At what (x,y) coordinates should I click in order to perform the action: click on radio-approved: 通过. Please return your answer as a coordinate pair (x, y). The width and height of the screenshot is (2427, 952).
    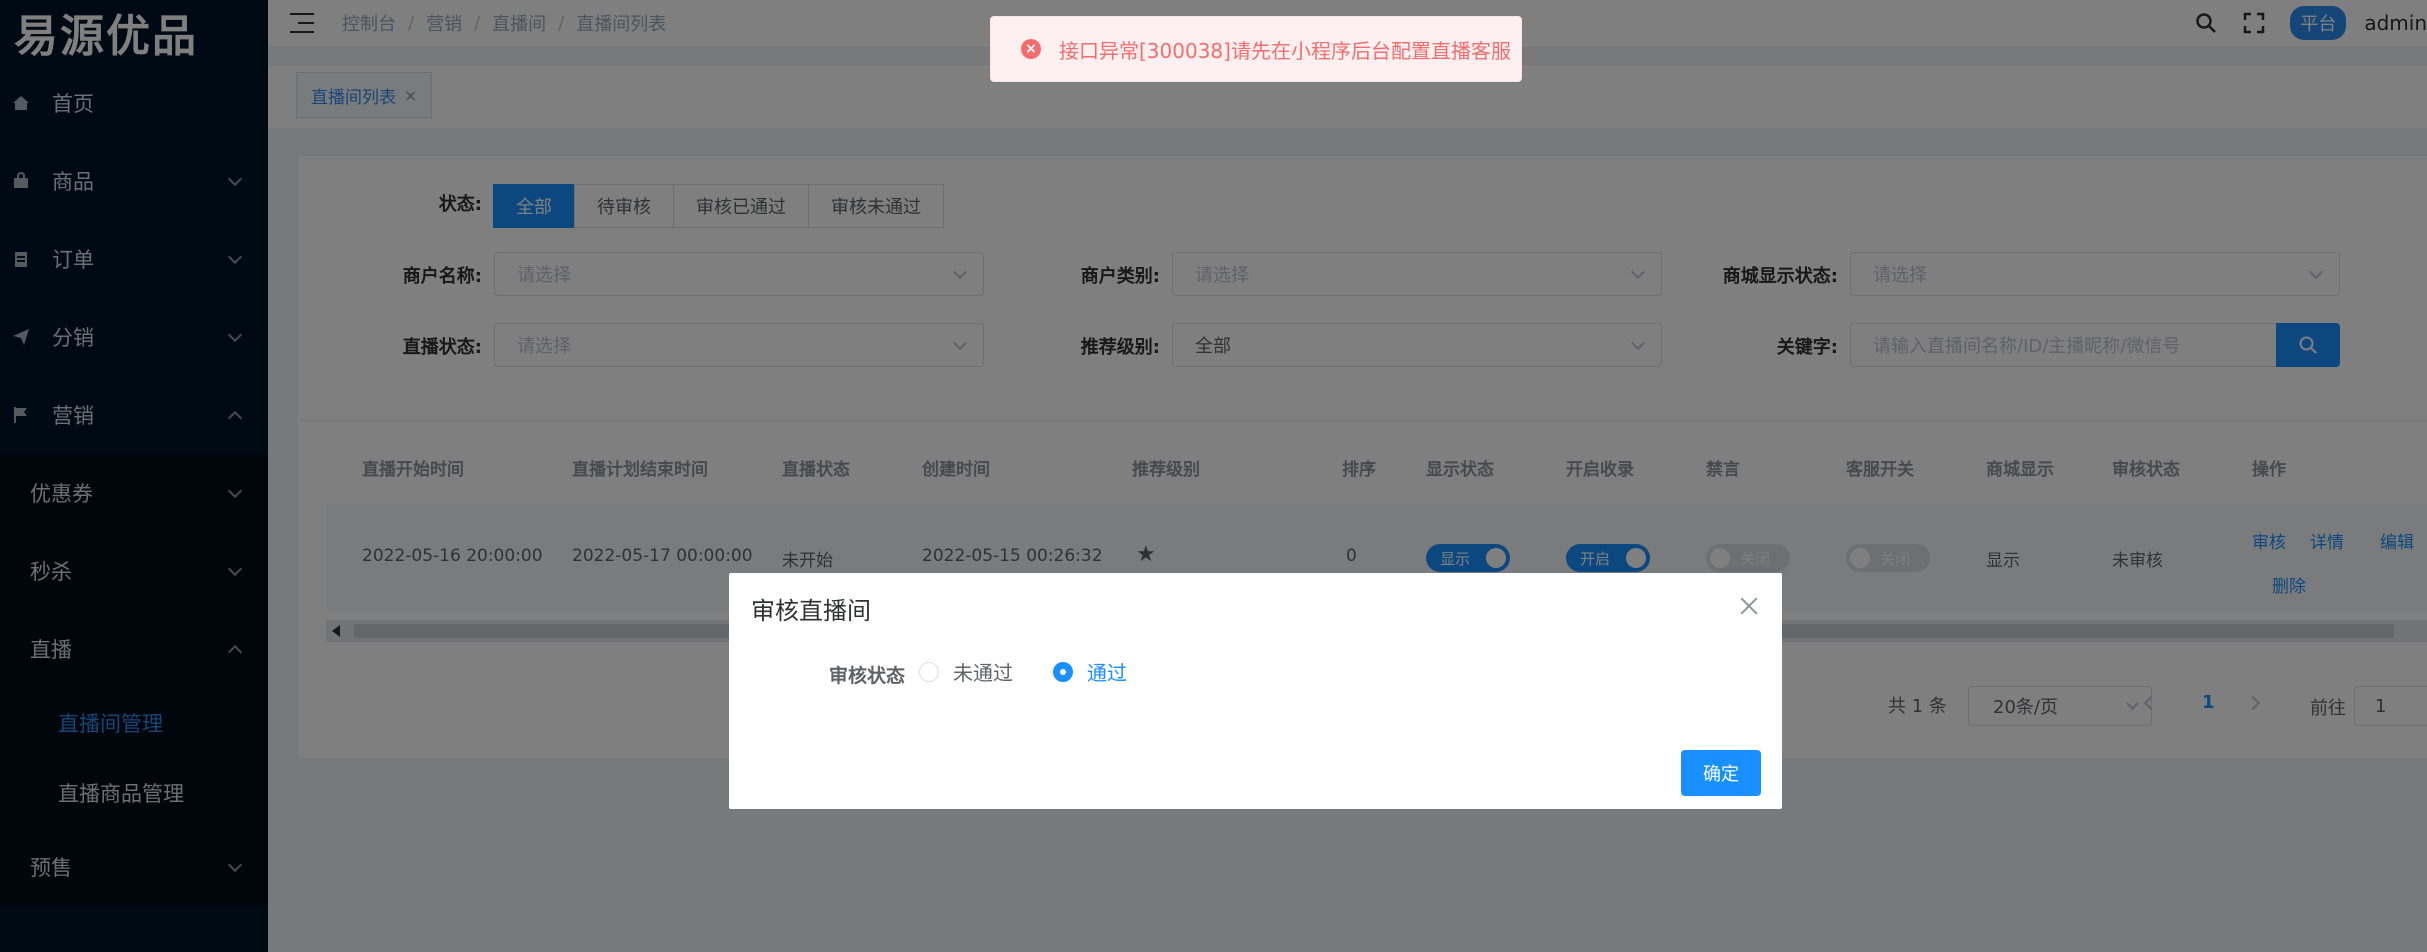
    Looking at the image, I should click on (1090, 671).